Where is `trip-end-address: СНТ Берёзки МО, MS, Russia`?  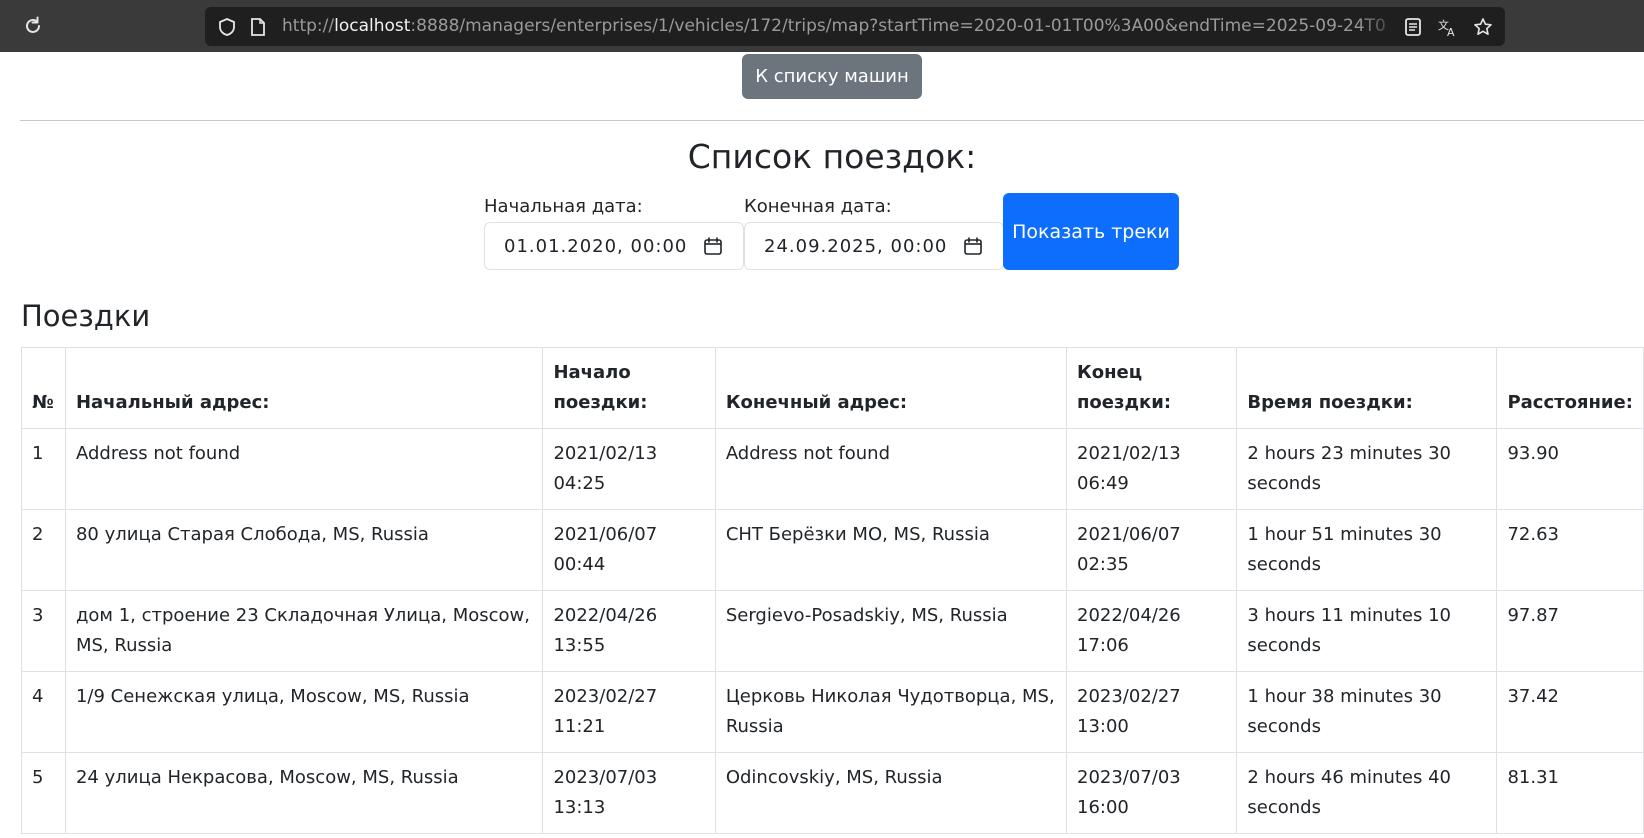 trip-end-address: СНТ Берёзки МО, MS, Russia is located at coordinates (891, 550).